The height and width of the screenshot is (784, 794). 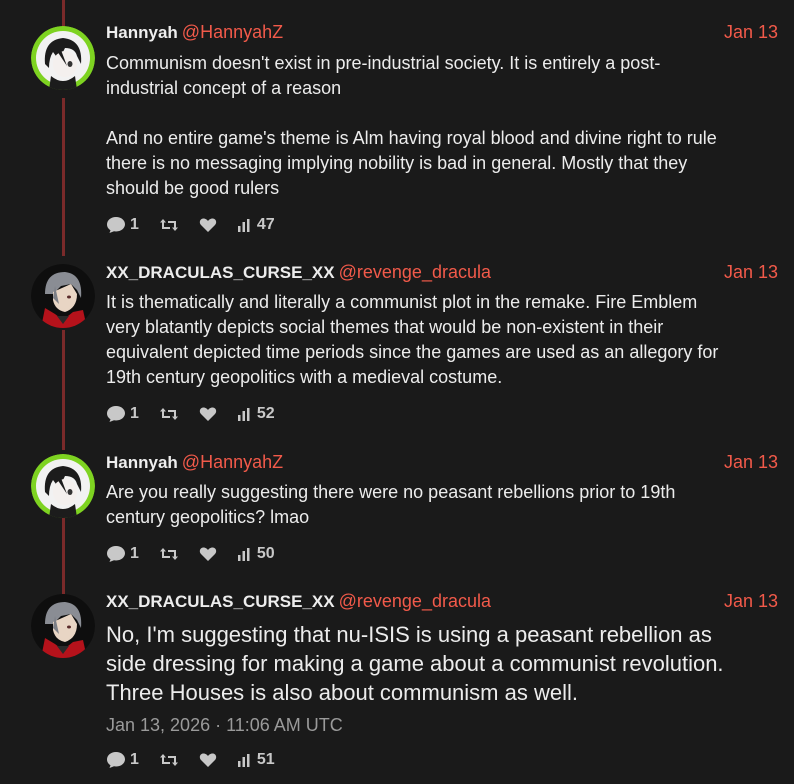 What do you see at coordinates (265, 759) in the screenshot?
I see `views-count: 51` at bounding box center [265, 759].